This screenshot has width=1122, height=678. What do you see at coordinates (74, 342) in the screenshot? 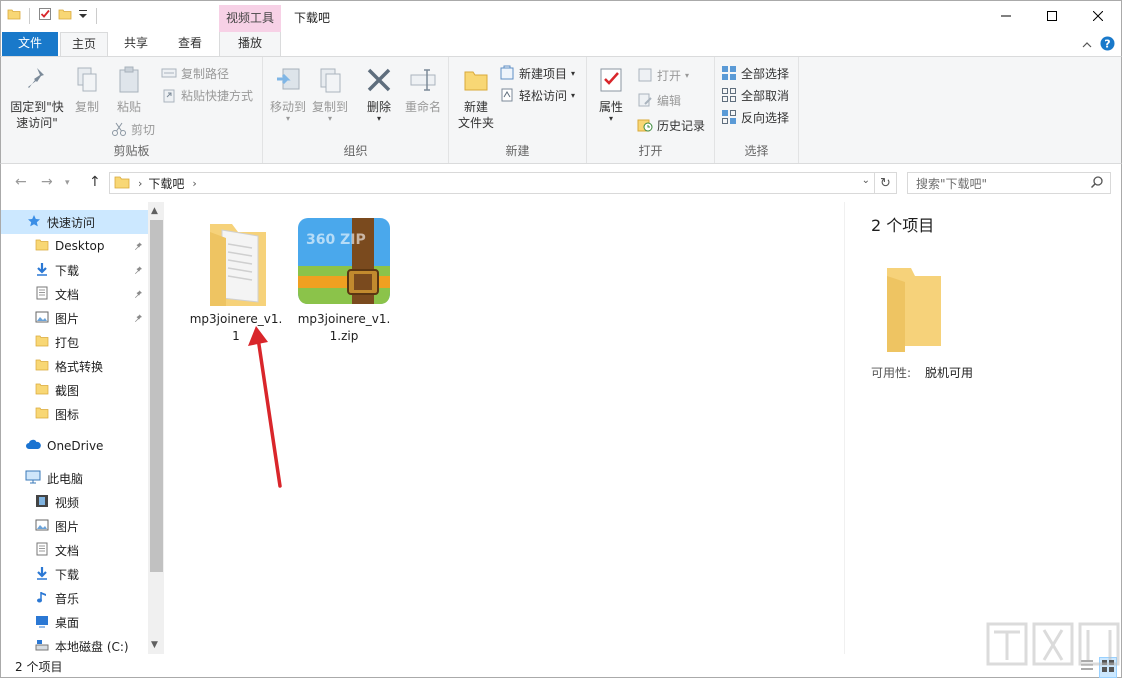
I see `sidebar-item-pack: 打包` at bounding box center [74, 342].